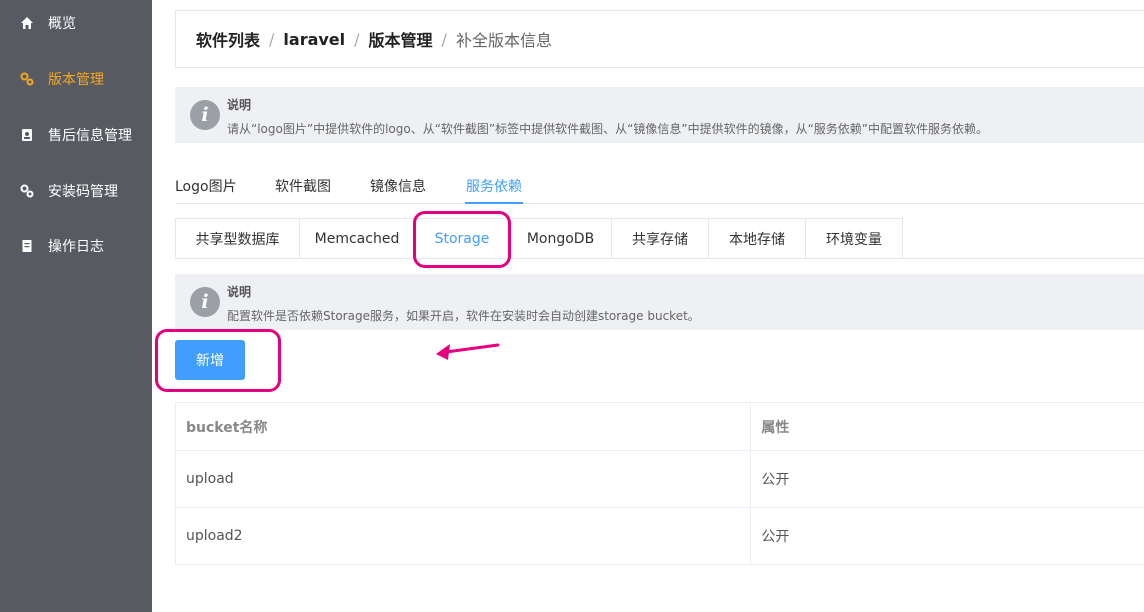 This screenshot has width=1144, height=612. I want to click on table-row: upload2 公开, so click(660, 536).